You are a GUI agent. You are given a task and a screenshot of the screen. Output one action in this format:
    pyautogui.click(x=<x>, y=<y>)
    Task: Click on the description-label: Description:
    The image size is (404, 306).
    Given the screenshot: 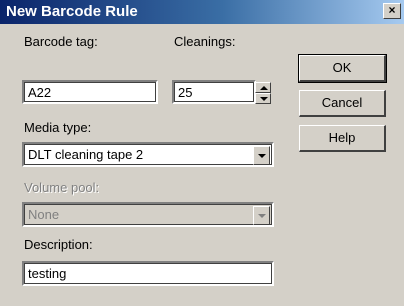 What is the action you would take?
    pyautogui.click(x=58, y=244)
    